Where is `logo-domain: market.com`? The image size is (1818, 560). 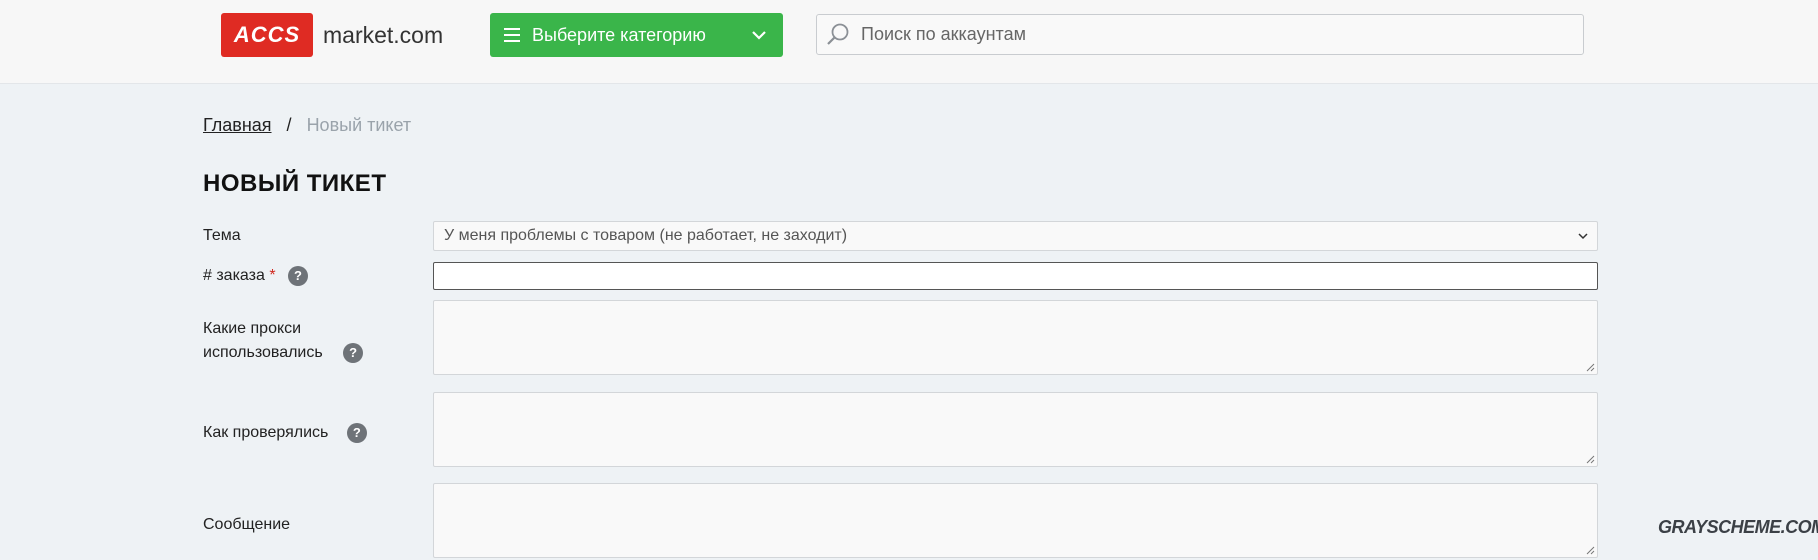 logo-domain: market.com is located at coordinates (383, 34).